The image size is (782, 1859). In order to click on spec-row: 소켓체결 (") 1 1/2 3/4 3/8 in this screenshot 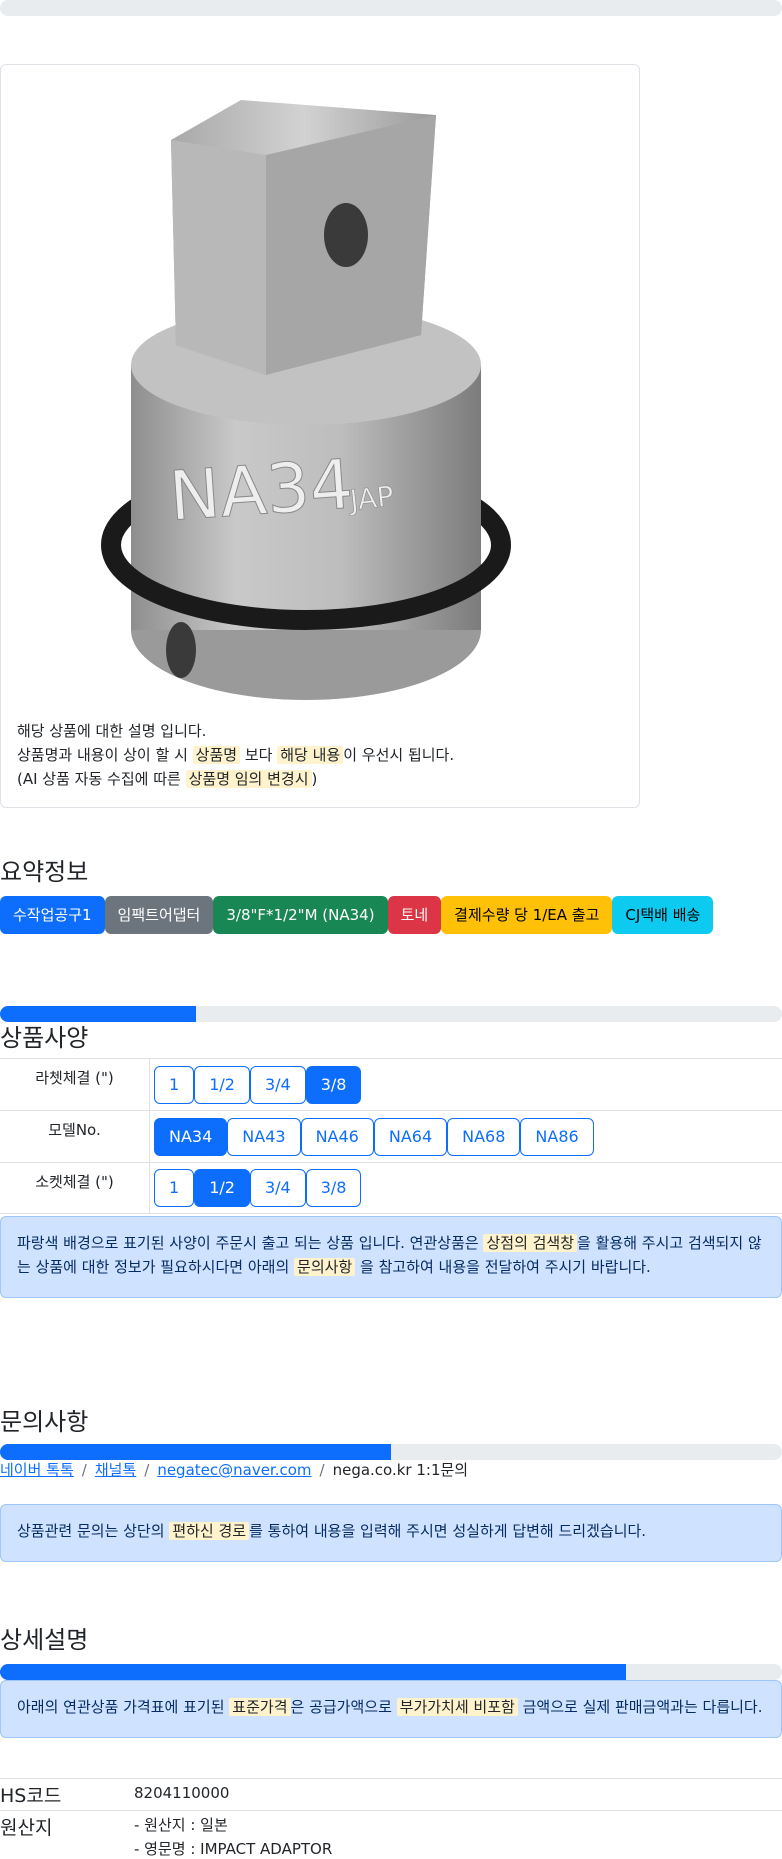, I will do `click(391, 1188)`.